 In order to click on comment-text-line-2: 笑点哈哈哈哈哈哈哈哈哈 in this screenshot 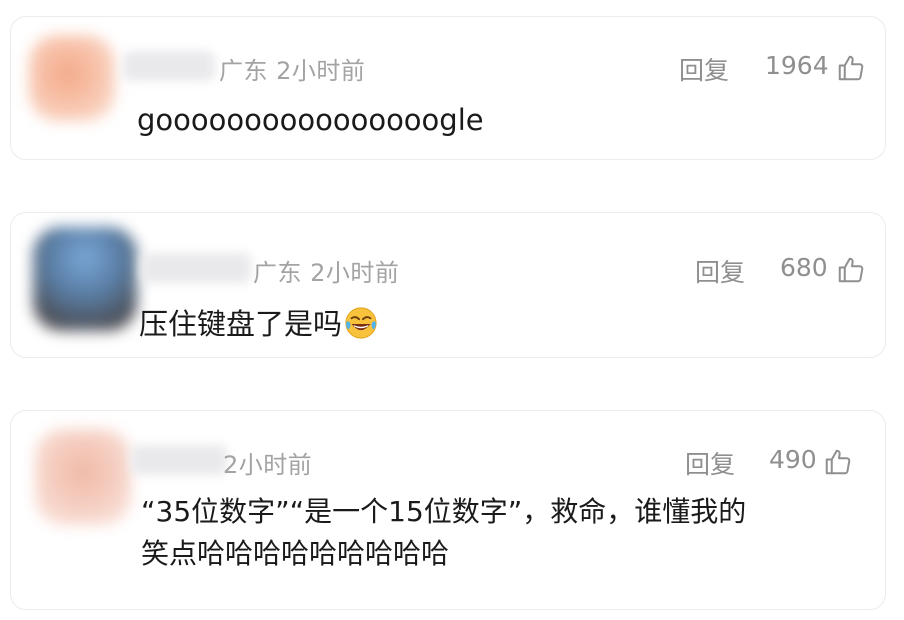, I will do `click(295, 553)`.